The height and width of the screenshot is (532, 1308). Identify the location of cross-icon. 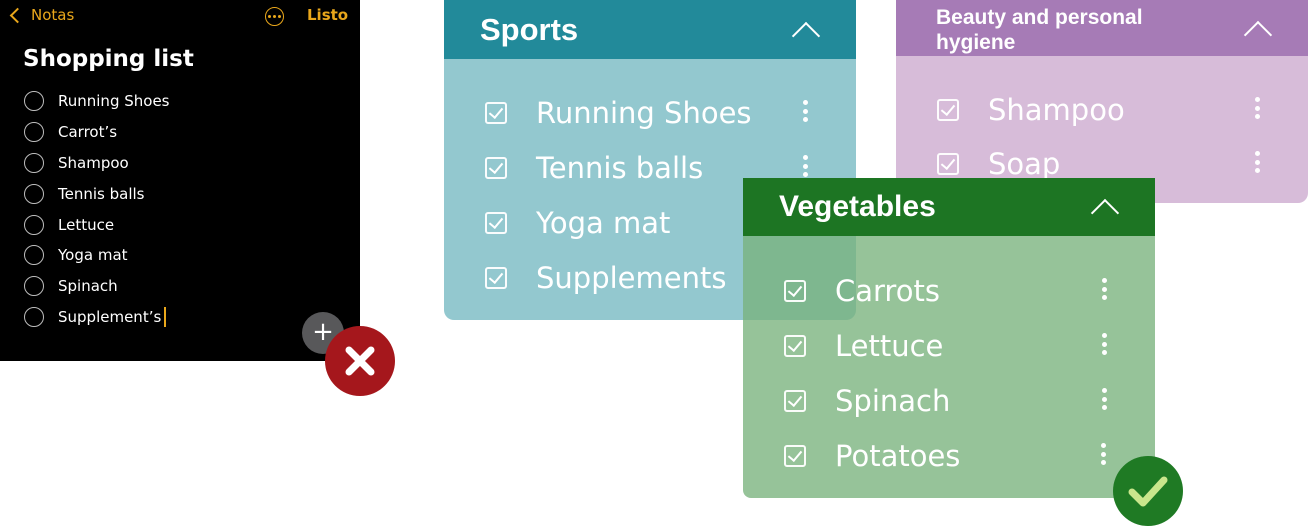
(360, 361).